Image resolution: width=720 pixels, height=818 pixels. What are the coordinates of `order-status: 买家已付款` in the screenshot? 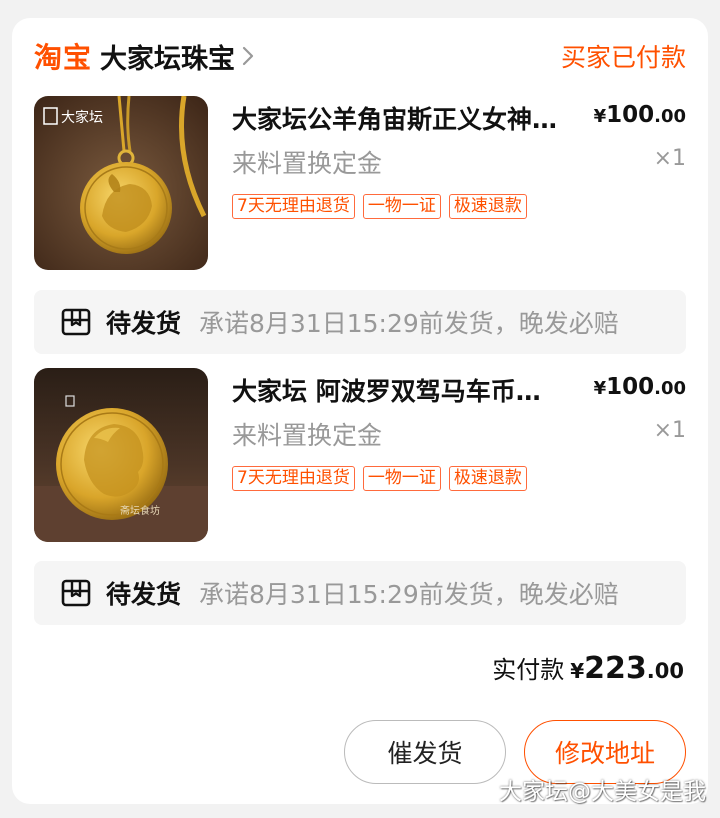 It's located at (623, 57).